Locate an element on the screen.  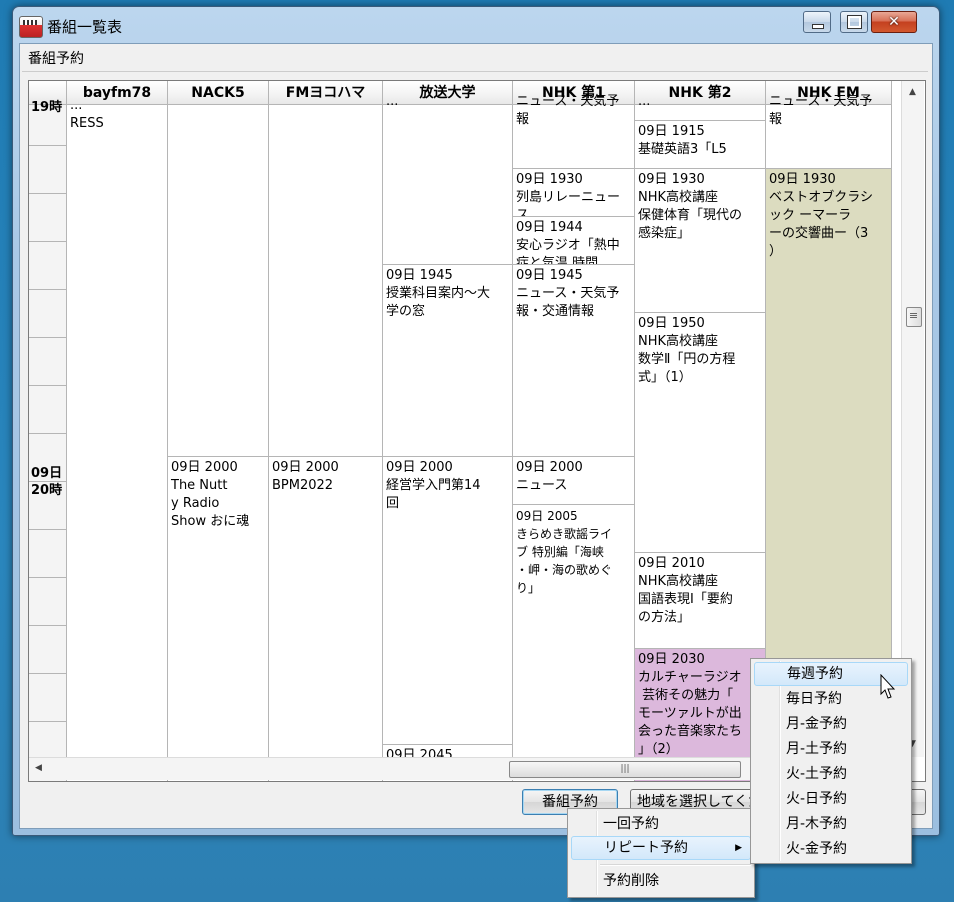
radio-app-icon is located at coordinates (31, 27).